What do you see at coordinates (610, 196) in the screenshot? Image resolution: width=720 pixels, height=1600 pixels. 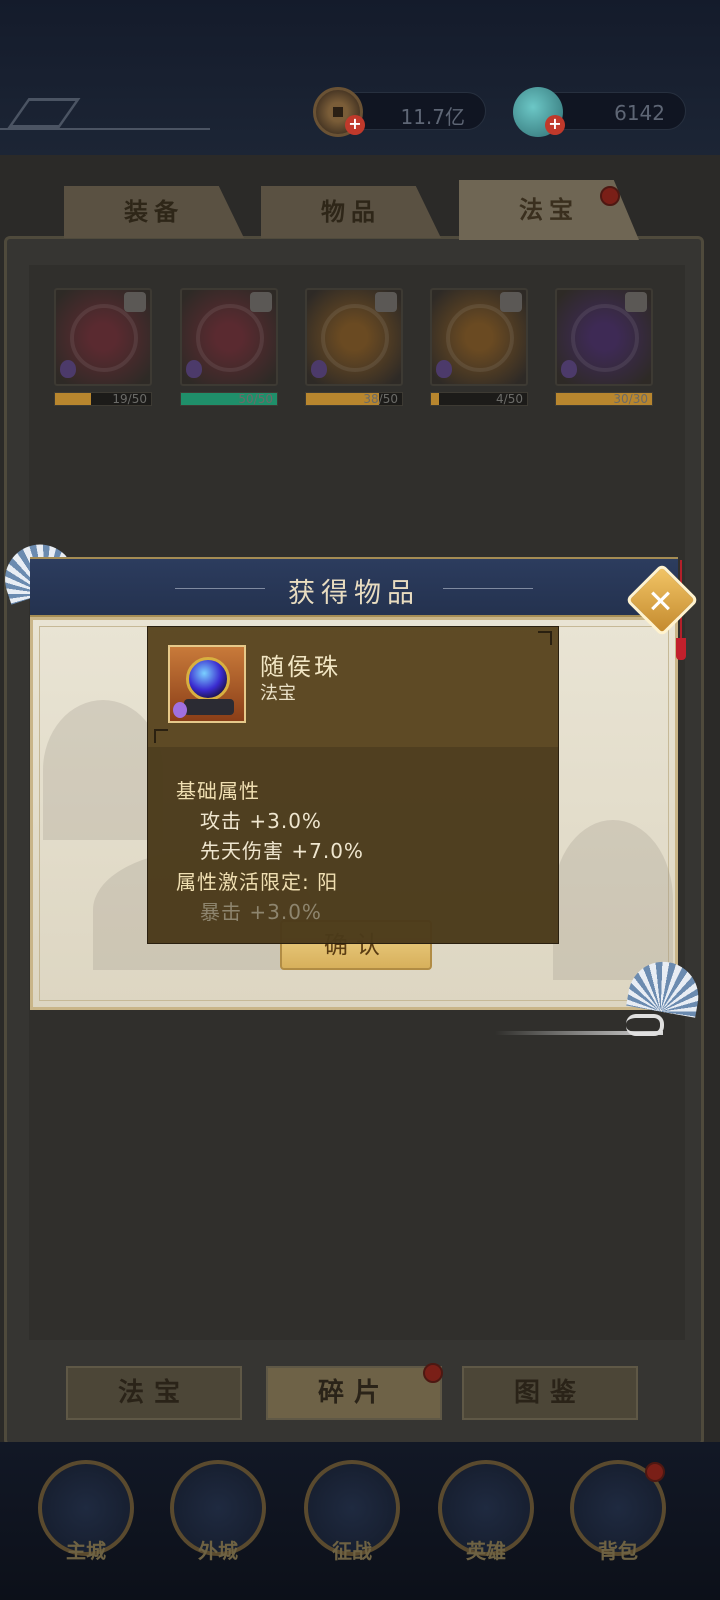 I see `tab-notification-badge` at bounding box center [610, 196].